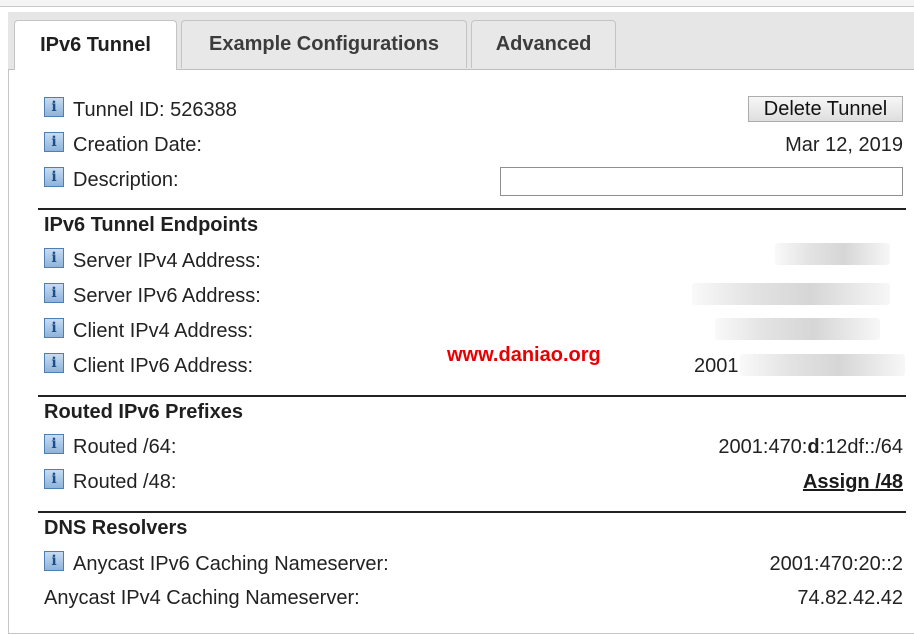  I want to click on redacted-server-ipv6, so click(791, 294).